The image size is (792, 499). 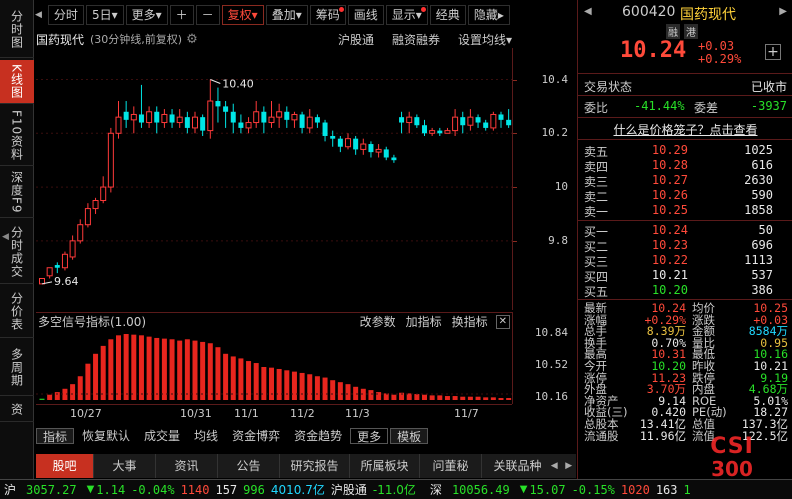 I want to click on diejia-button: 叠加▾, so click(x=286, y=15).